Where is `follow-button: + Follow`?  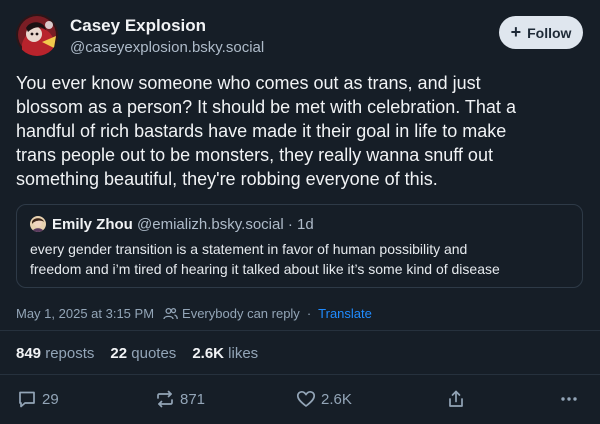
follow-button: + Follow is located at coordinates (541, 32).